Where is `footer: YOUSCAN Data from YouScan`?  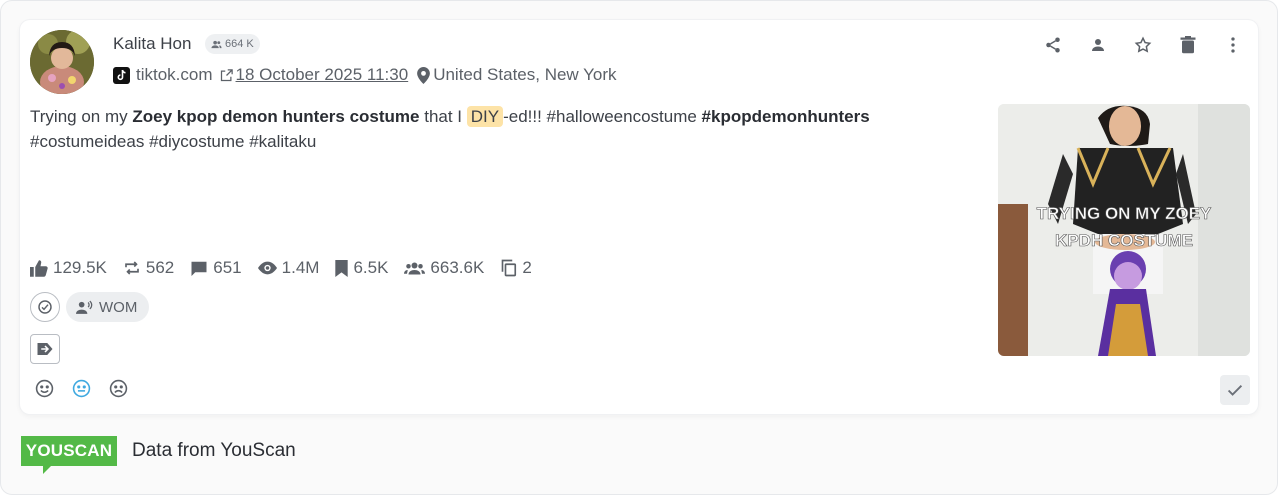
footer: YOUSCAN Data from YouScan is located at coordinates (158, 455).